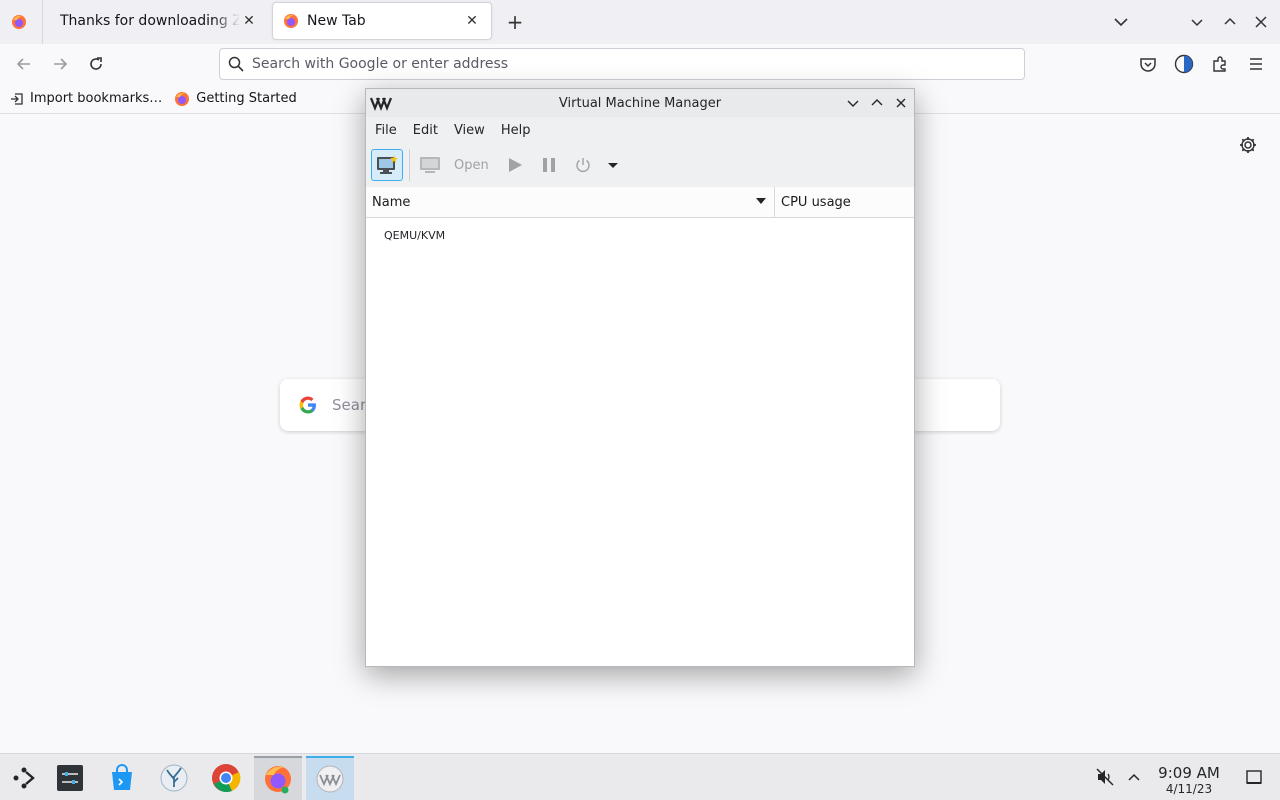 The image size is (1280, 800). Describe the element at coordinates (640, 776) in the screenshot. I see `taskbar: 9:09 AM 4/11/23` at that location.